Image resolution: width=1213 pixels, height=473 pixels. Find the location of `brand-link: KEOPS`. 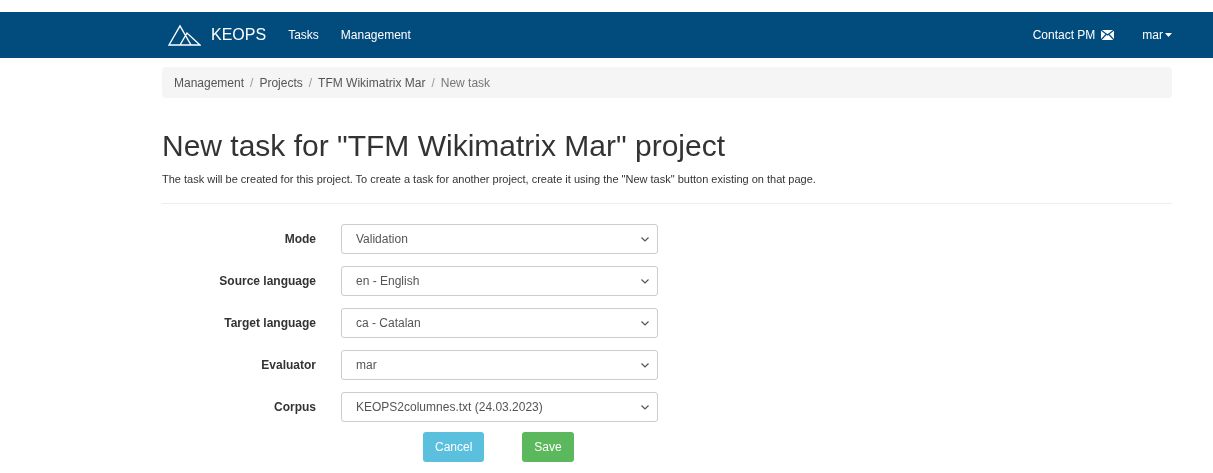

brand-link: KEOPS is located at coordinates (217, 35).